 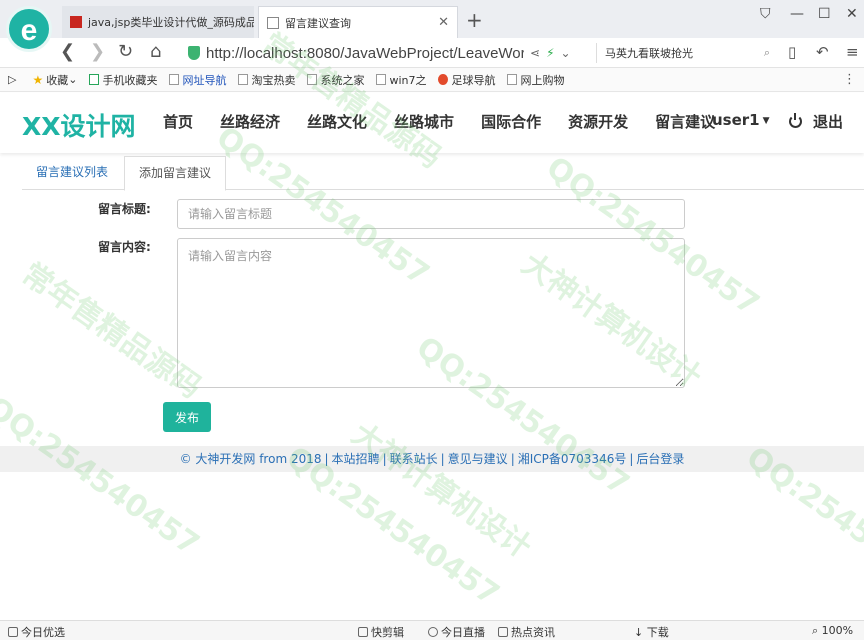 What do you see at coordinates (474, 20) in the screenshot?
I see `new-tab-icon: +` at bounding box center [474, 20].